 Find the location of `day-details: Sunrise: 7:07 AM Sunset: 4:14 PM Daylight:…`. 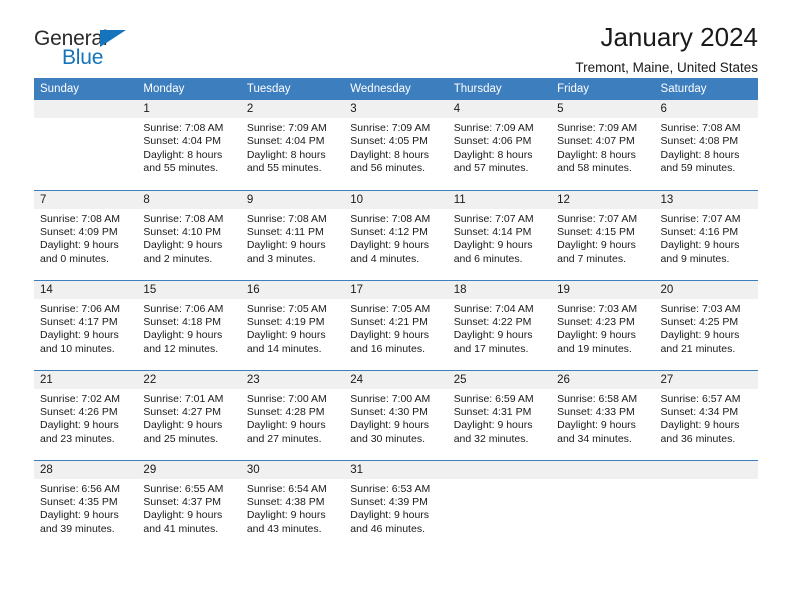

day-details: Sunrise: 7:07 AM Sunset: 4:14 PM Daylight:… is located at coordinates (499, 243).